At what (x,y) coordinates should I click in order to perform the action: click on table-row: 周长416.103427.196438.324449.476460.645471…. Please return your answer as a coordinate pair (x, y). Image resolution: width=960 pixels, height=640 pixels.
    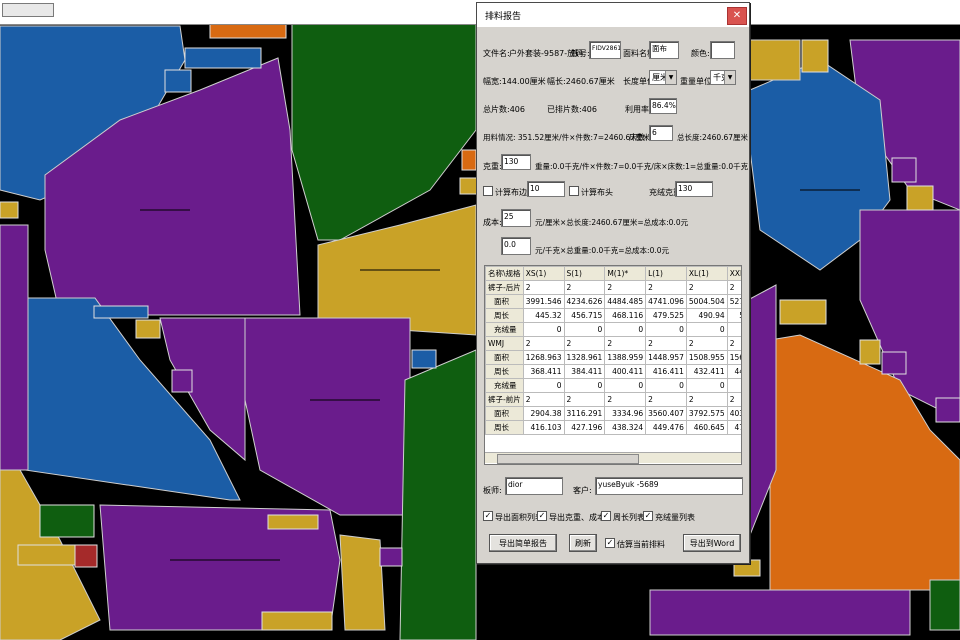
    Looking at the image, I should click on (613, 427).